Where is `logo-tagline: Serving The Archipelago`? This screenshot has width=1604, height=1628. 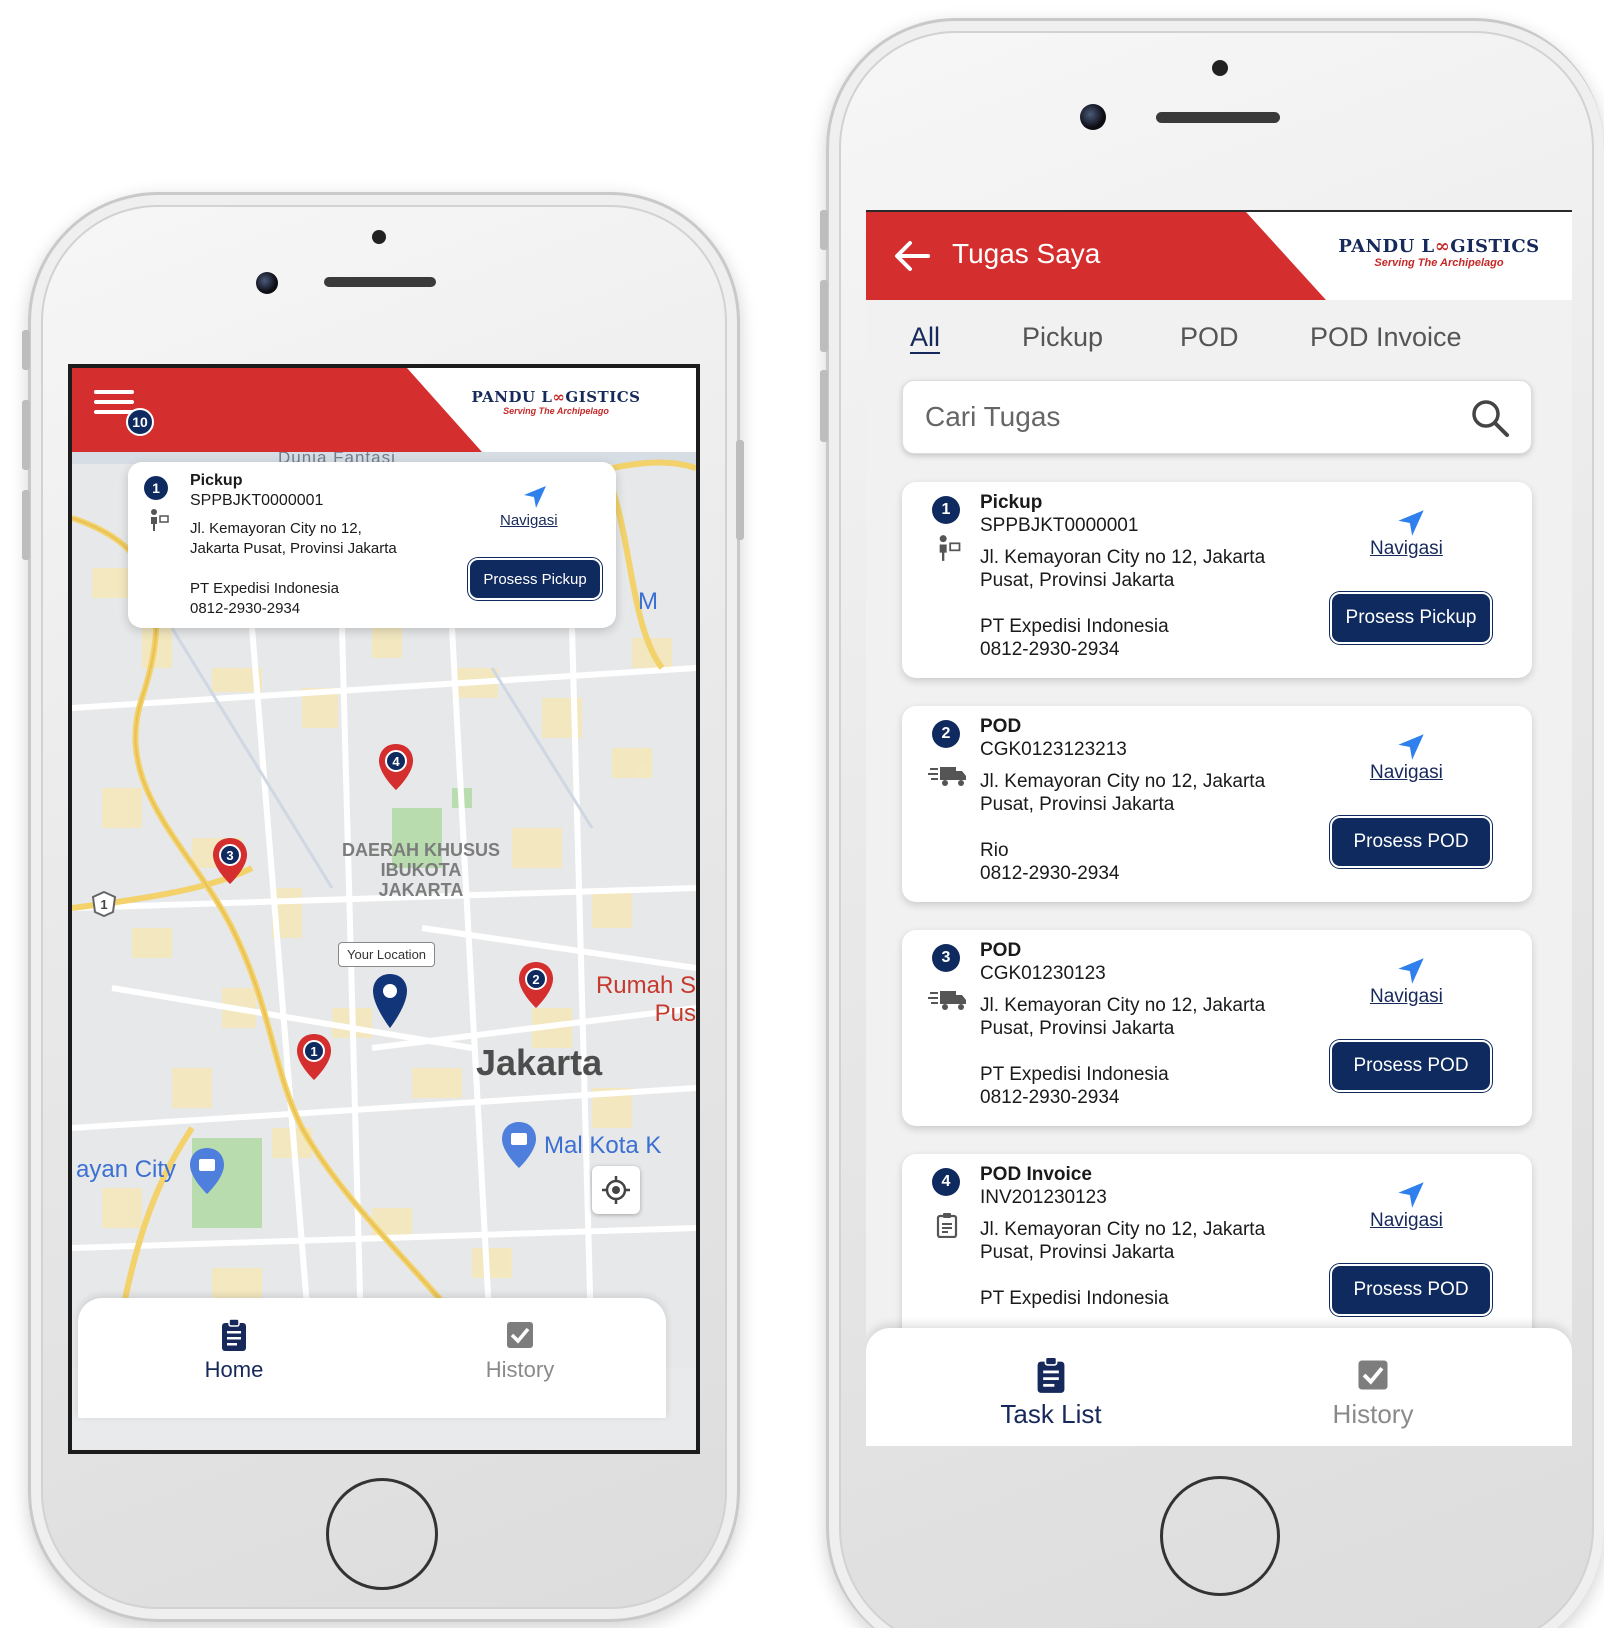 logo-tagline: Serving The Archipelago is located at coordinates (1439, 263).